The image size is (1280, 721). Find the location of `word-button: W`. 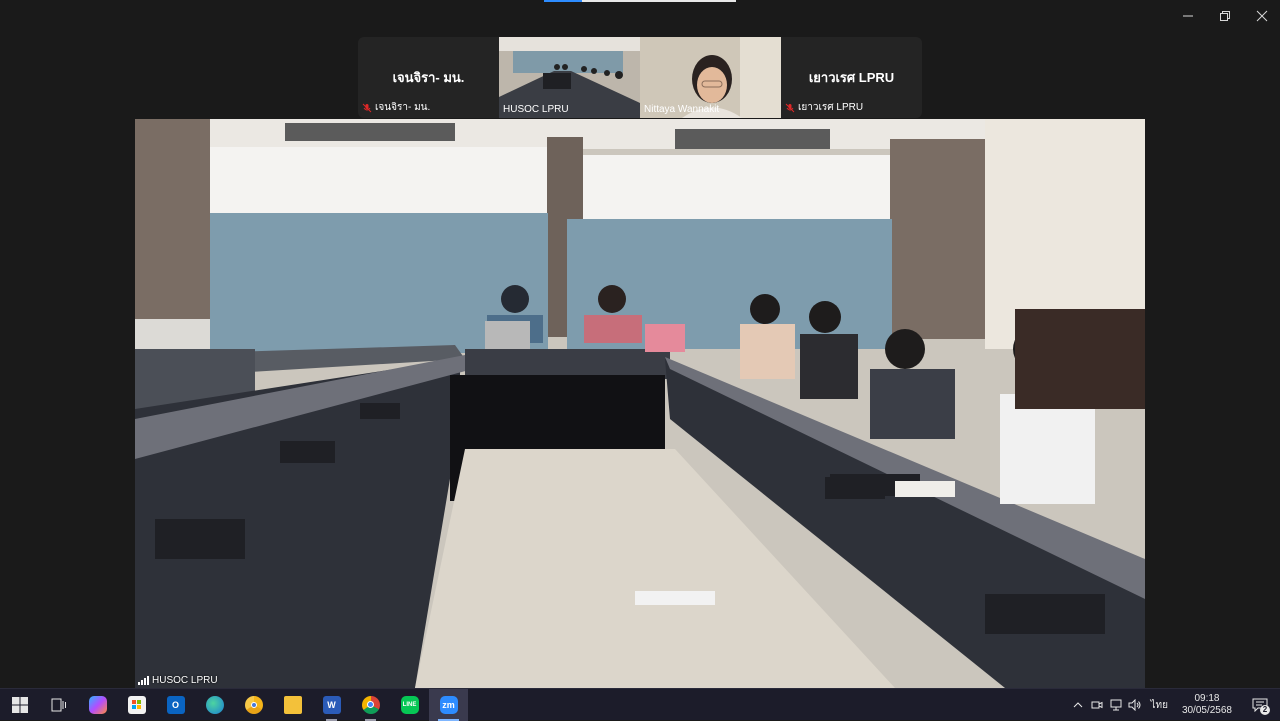

word-button: W is located at coordinates (331, 705).